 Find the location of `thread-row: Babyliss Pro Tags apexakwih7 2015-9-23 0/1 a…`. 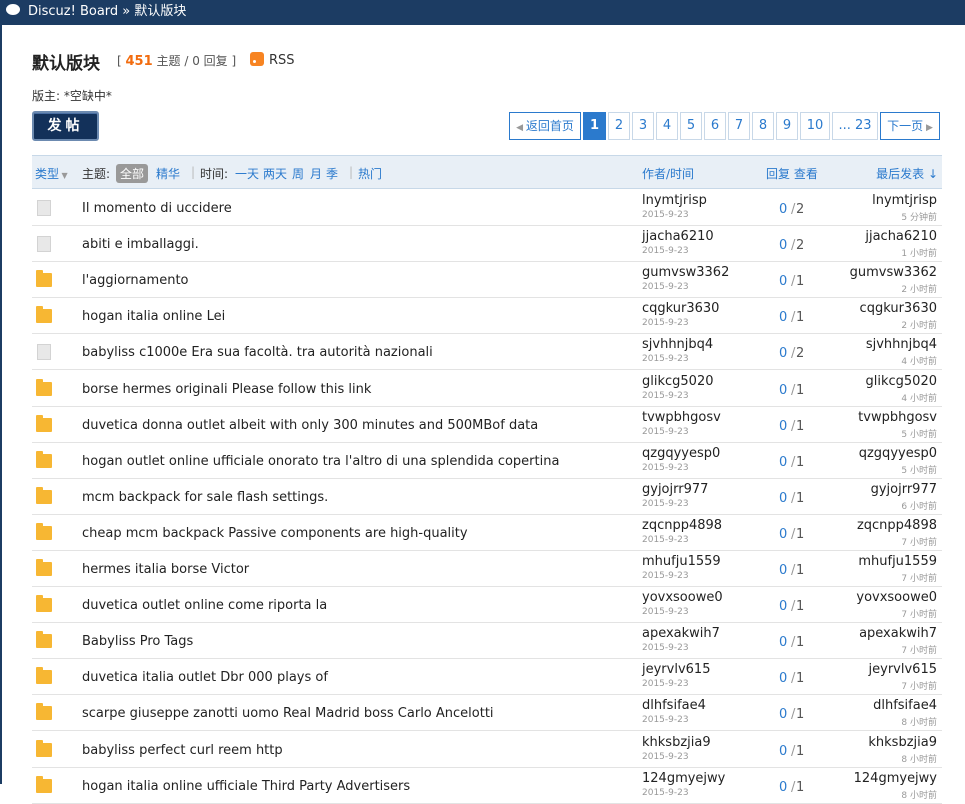

thread-row: Babyliss Pro Tags apexakwih7 2015-9-23 0/1 a… is located at coordinates (487, 641).